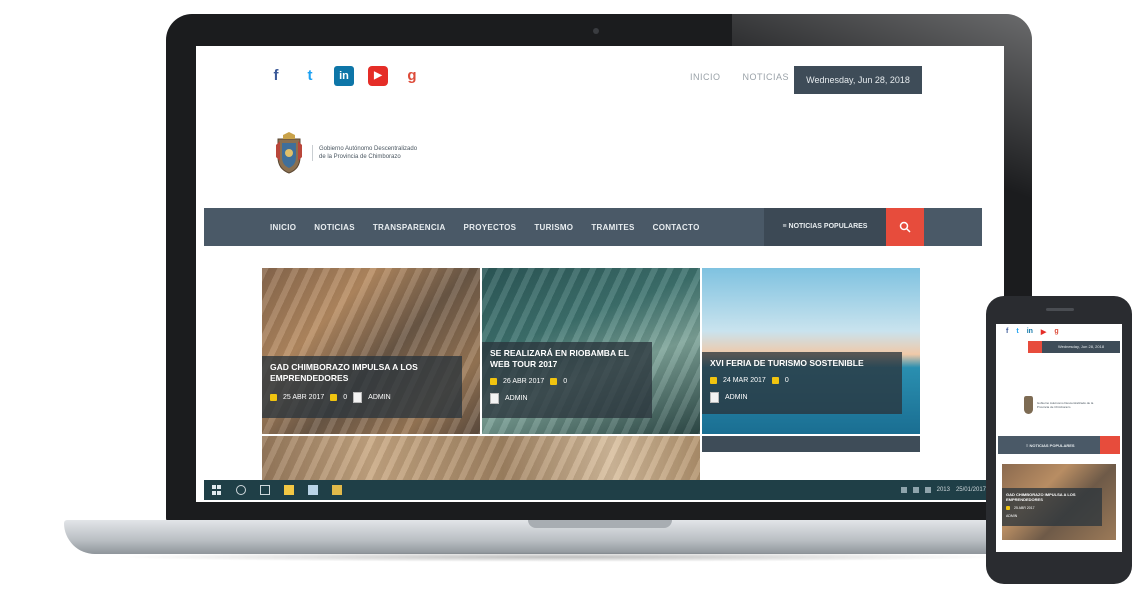 The width and height of the screenshot is (1136, 599). What do you see at coordinates (560, 557) in the screenshot?
I see `laptop-shadow` at bounding box center [560, 557].